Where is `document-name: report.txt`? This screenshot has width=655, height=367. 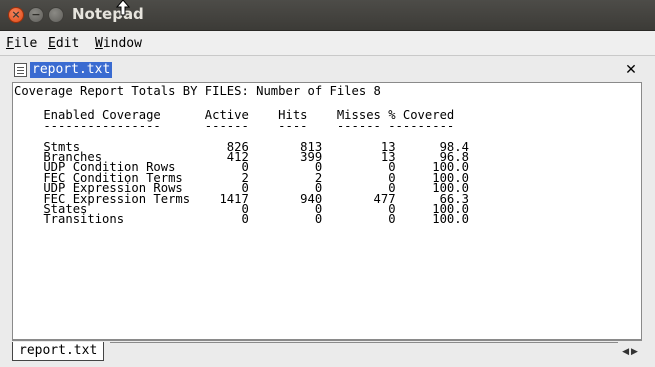
document-name: report.txt is located at coordinates (71, 70).